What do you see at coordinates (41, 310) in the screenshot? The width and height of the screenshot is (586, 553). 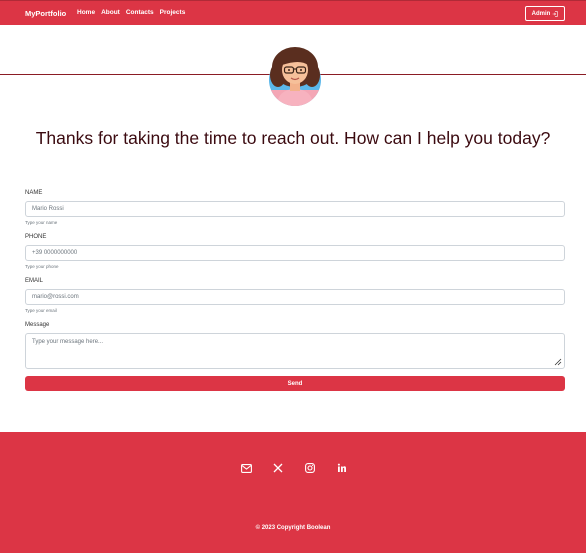 I see `email-hint: Type your email` at bounding box center [41, 310].